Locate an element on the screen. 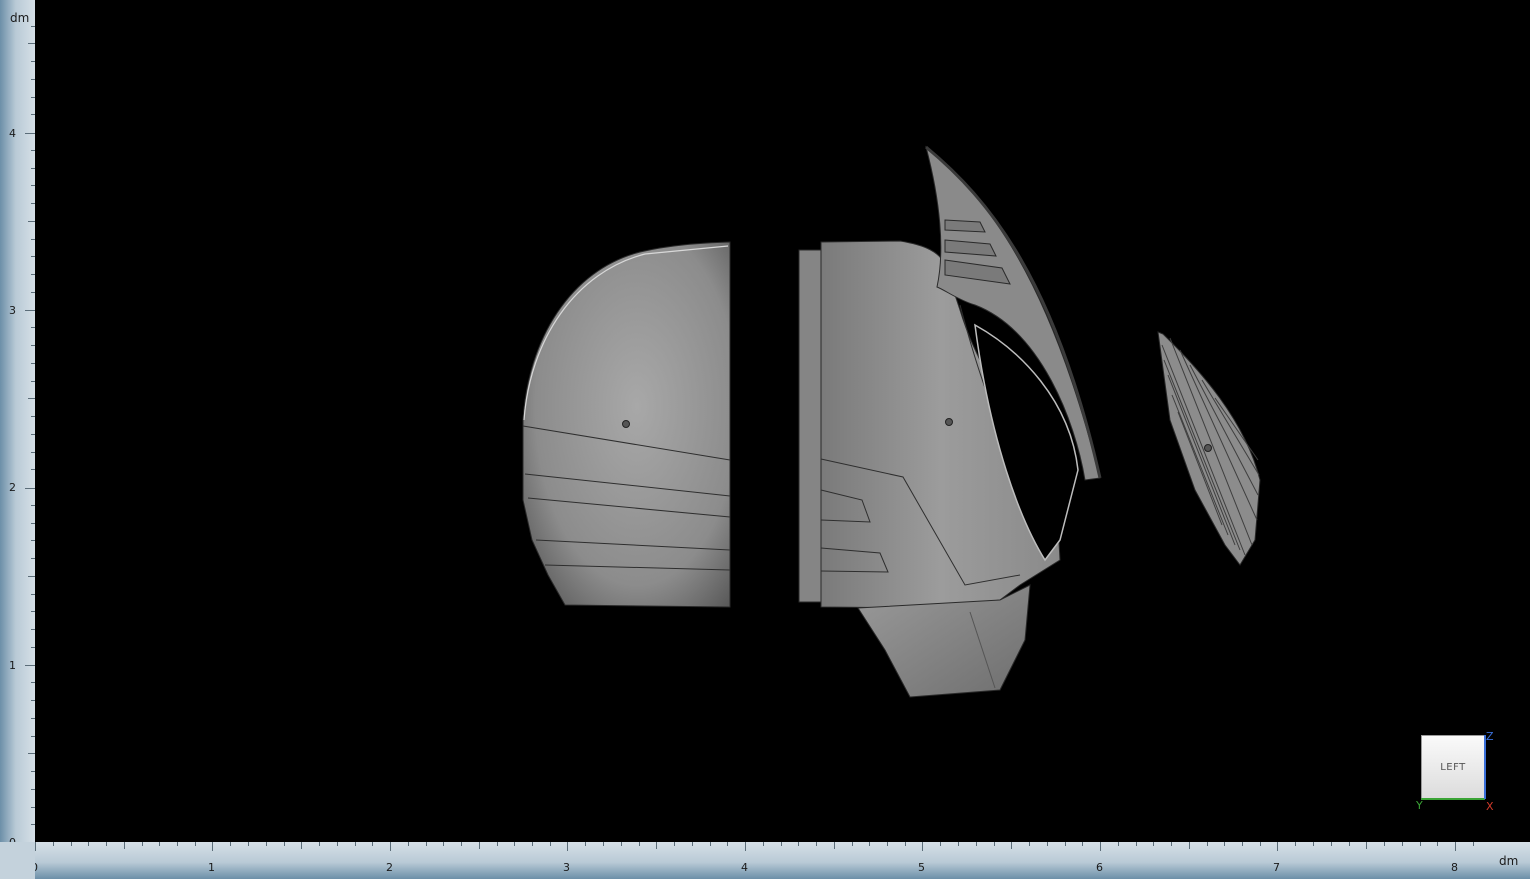  horizontal-tick-label: 4 is located at coordinates (744, 867).